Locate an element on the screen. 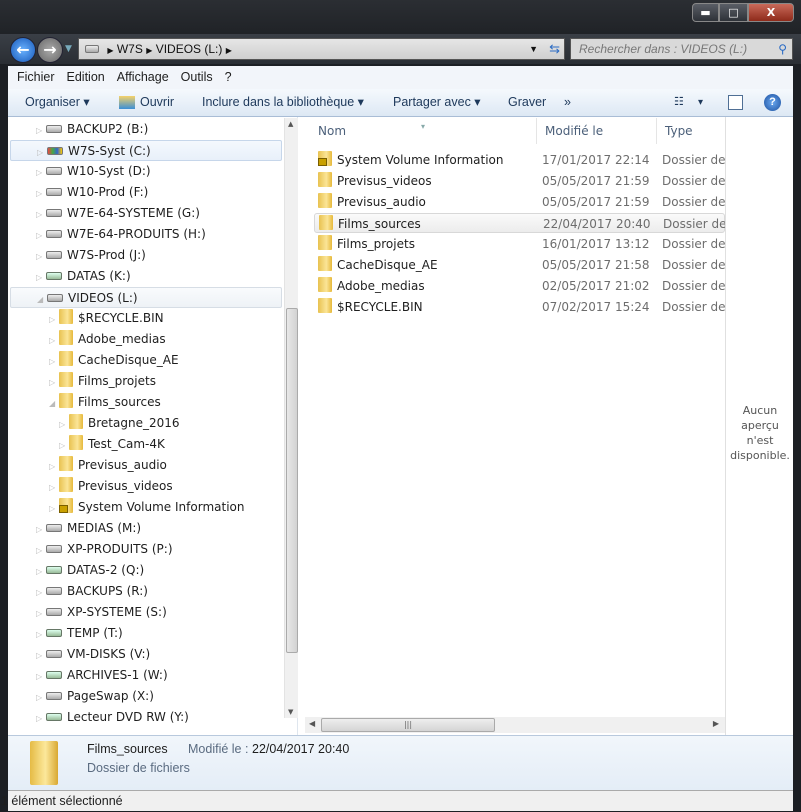 This screenshot has height=812, width=801. ouvrir-button: Ouvrir is located at coordinates (157, 102).